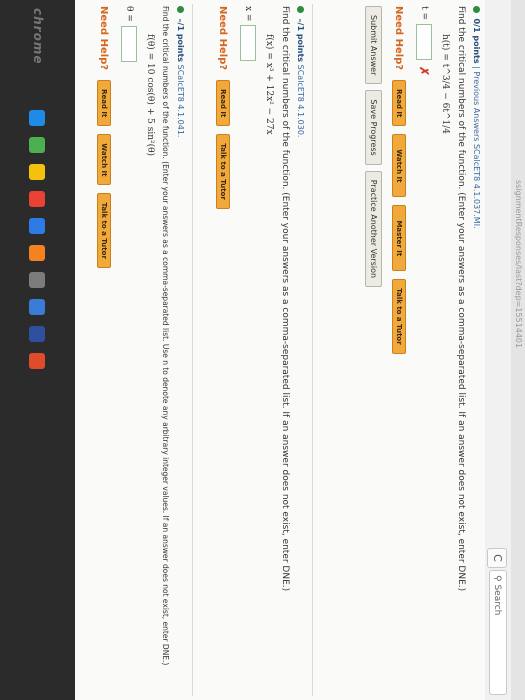 The image size is (525, 700). Describe the element at coordinates (180, 350) in the screenshot. I see `question-3-header: –/1 points SCalcET8 4.1.041.` at that location.